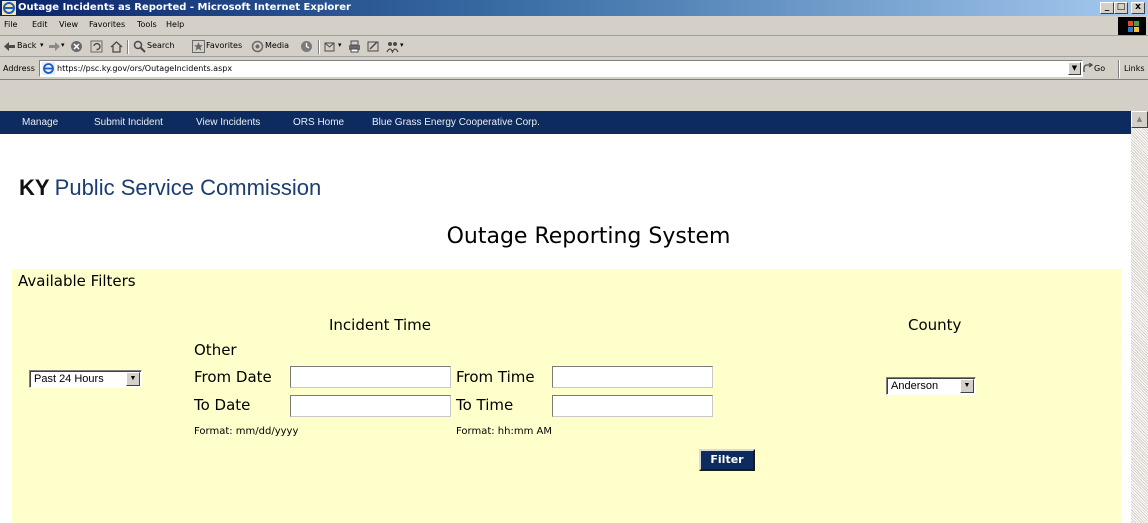  Describe the element at coordinates (9, 8) in the screenshot. I see `ie-logo-icon` at that location.